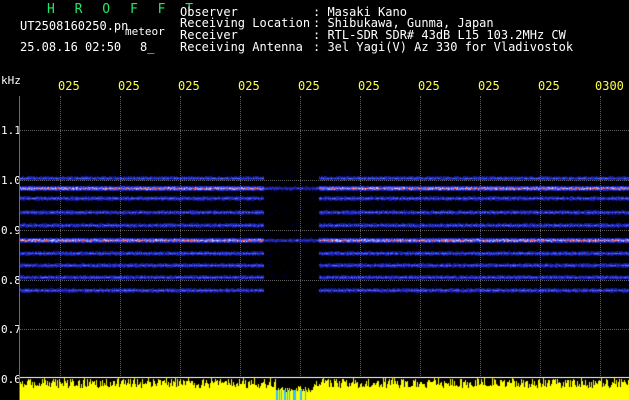  Describe the element at coordinates (324, 180) in the screenshot. I see `grid-line-1.0` at that location.